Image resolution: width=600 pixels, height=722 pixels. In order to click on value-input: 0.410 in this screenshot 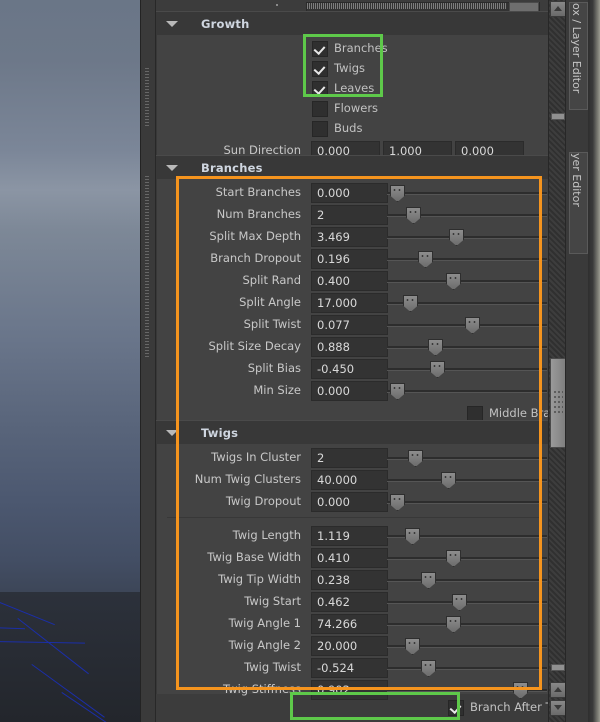, I will do `click(349, 558)`.